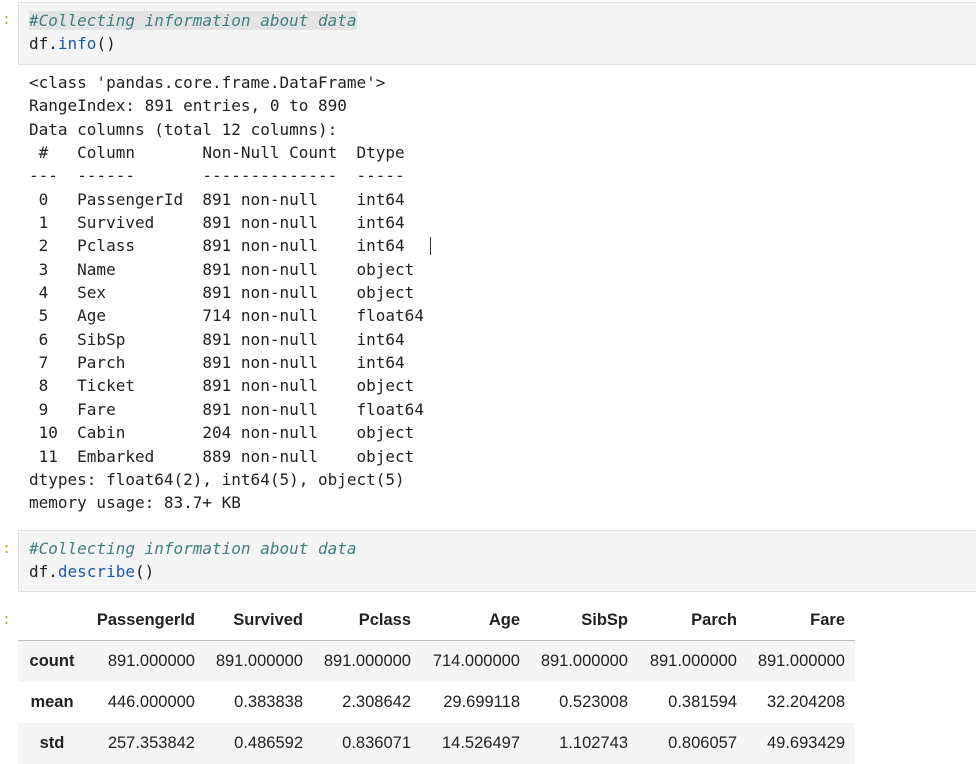 The width and height of the screenshot is (976, 764). What do you see at coordinates (77, 43) in the screenshot?
I see `code-function: info` at bounding box center [77, 43].